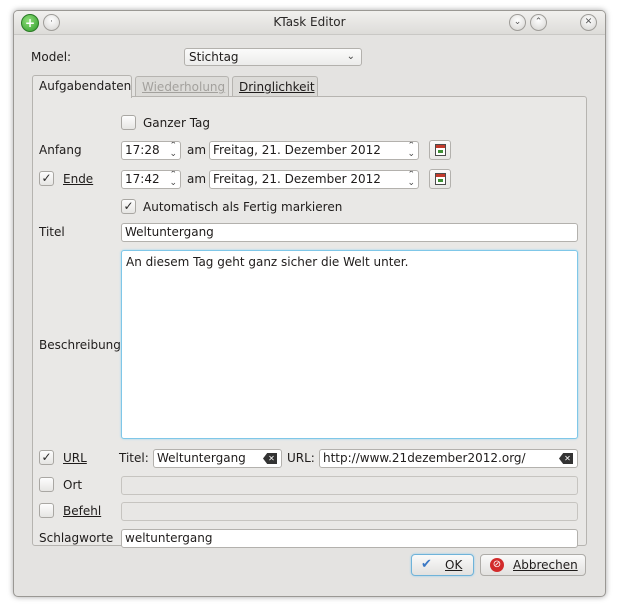 This screenshot has width=618, height=610. Describe the element at coordinates (128, 206) in the screenshot. I see `auto-fertig-checkbox: ✓` at that location.